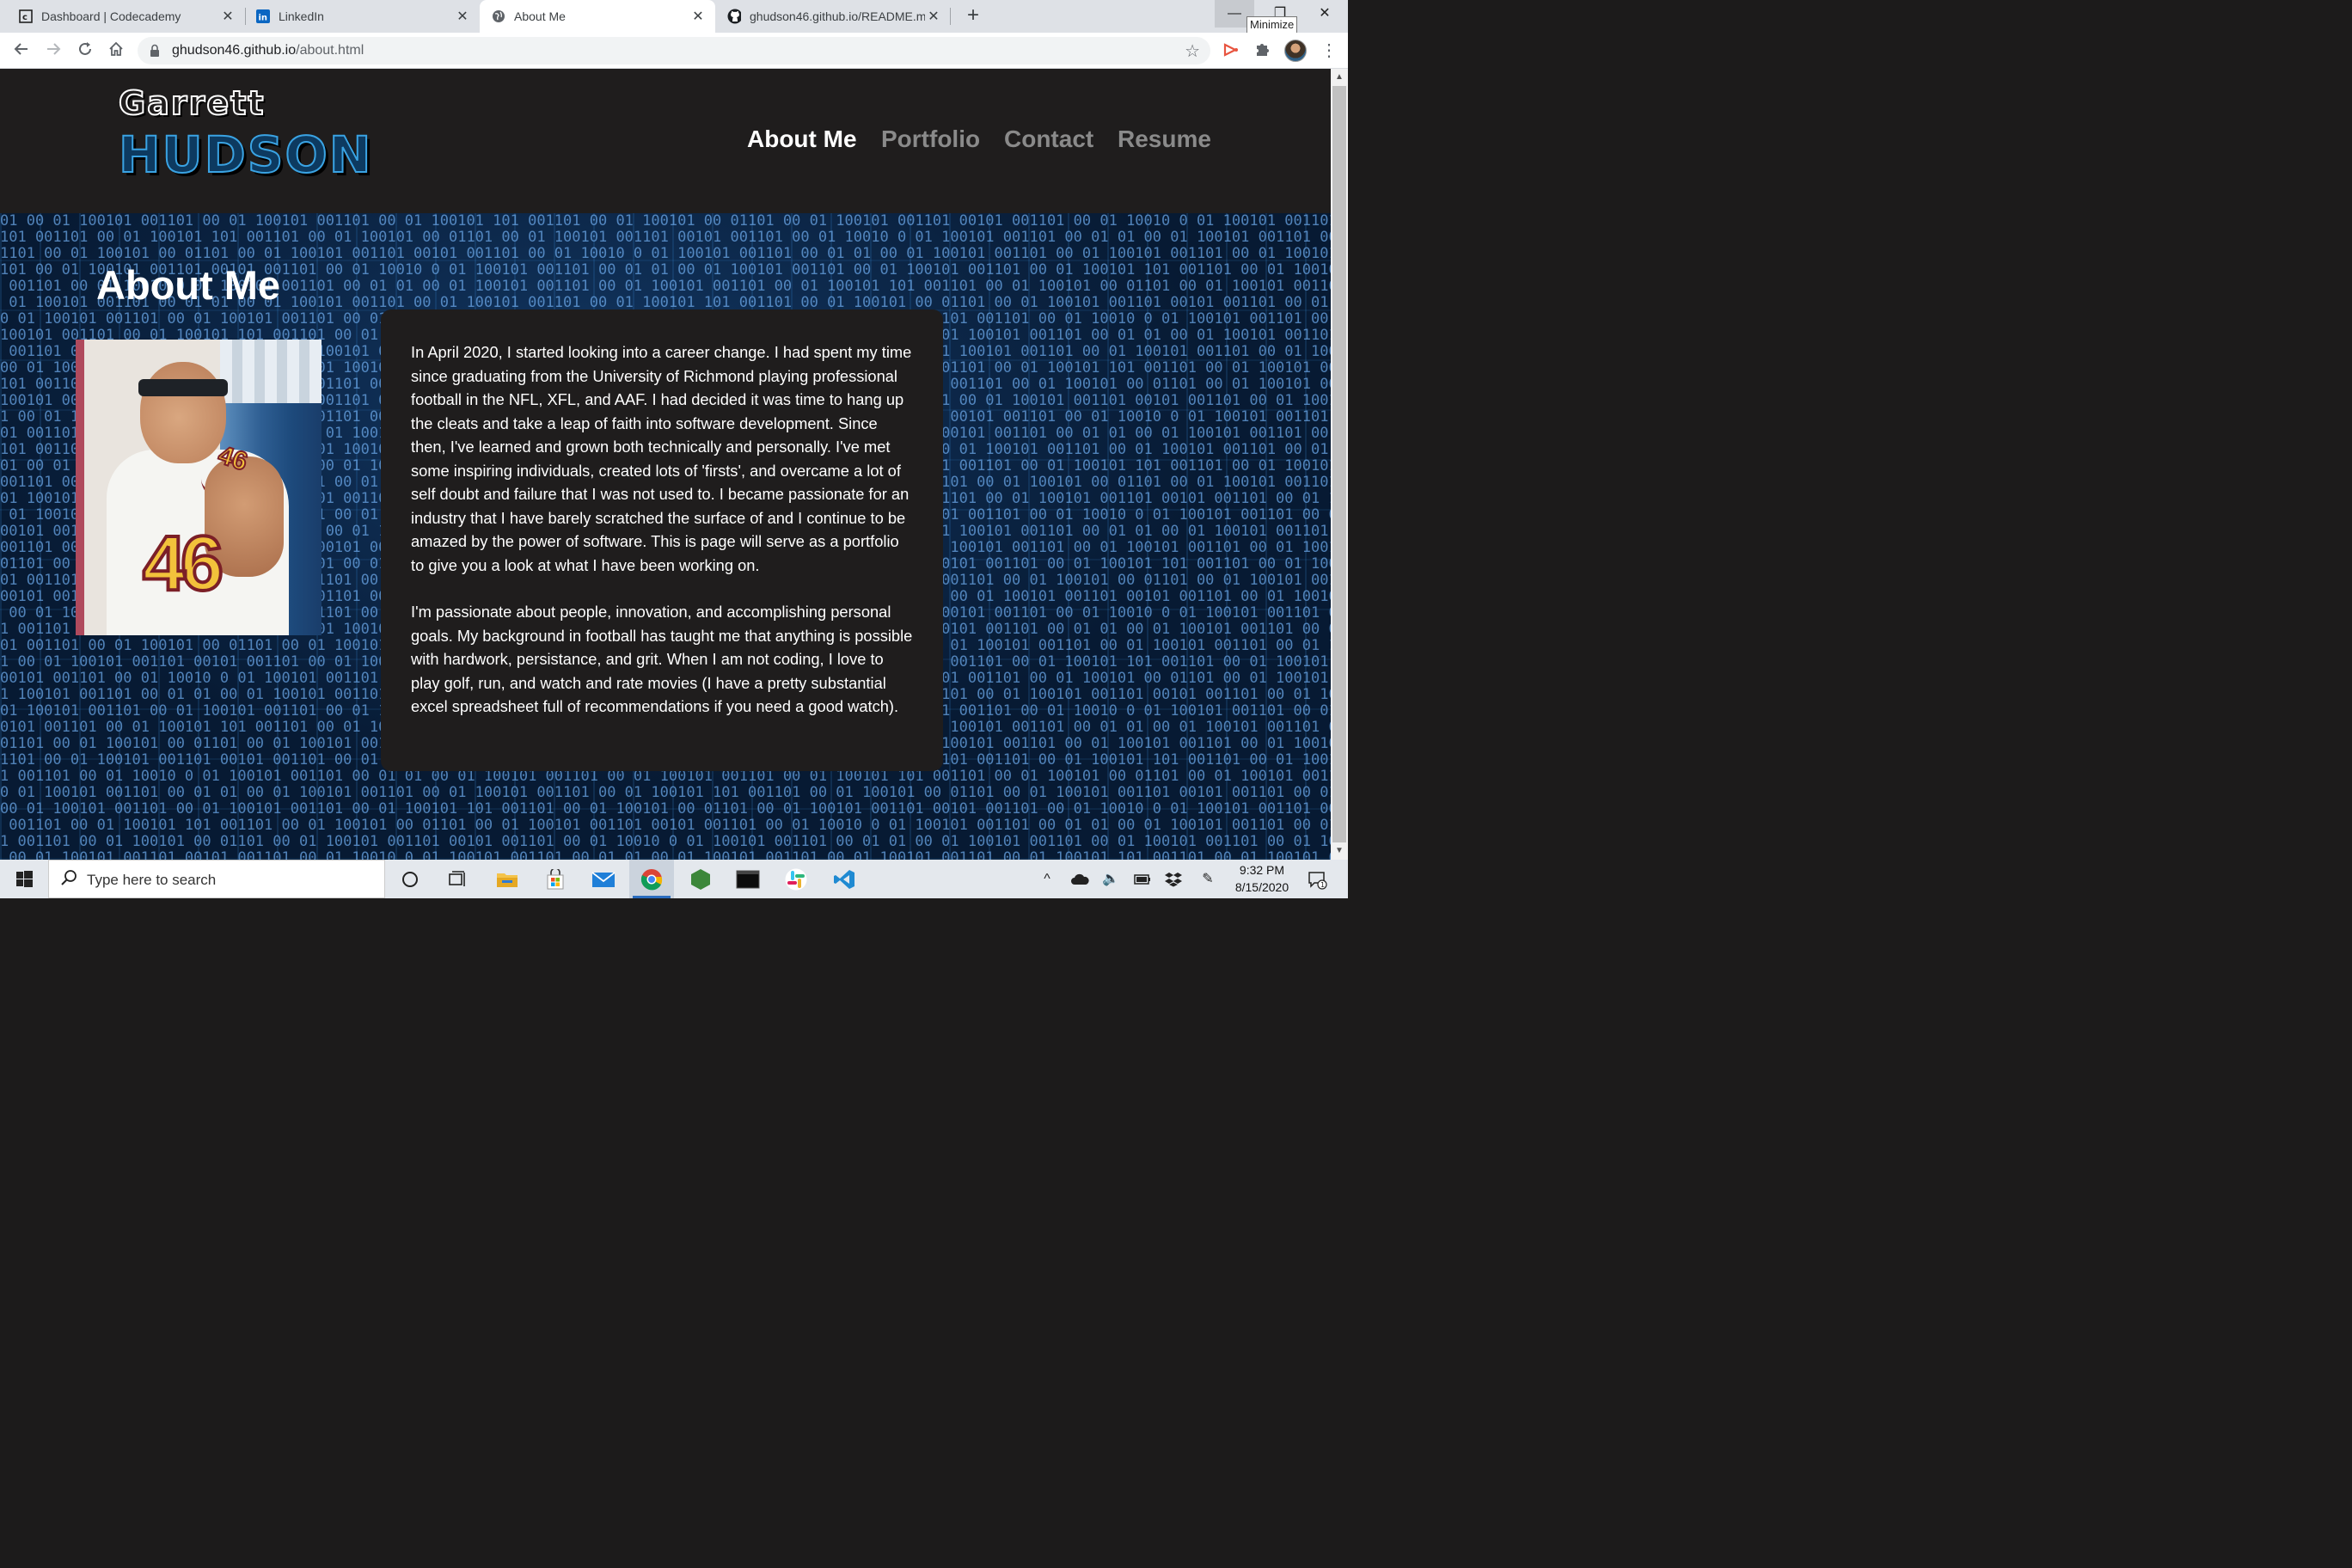 The image size is (2352, 1568). What do you see at coordinates (183, 564) in the screenshot?
I see `jersey-number: 46` at bounding box center [183, 564].